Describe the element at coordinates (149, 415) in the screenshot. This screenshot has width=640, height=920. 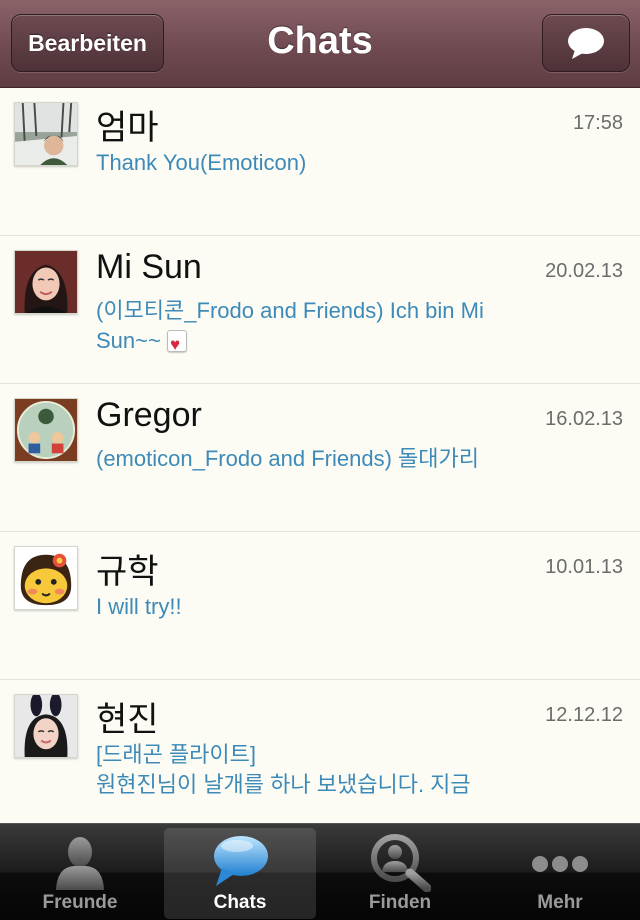
I see `chat-name: Gregor` at that location.